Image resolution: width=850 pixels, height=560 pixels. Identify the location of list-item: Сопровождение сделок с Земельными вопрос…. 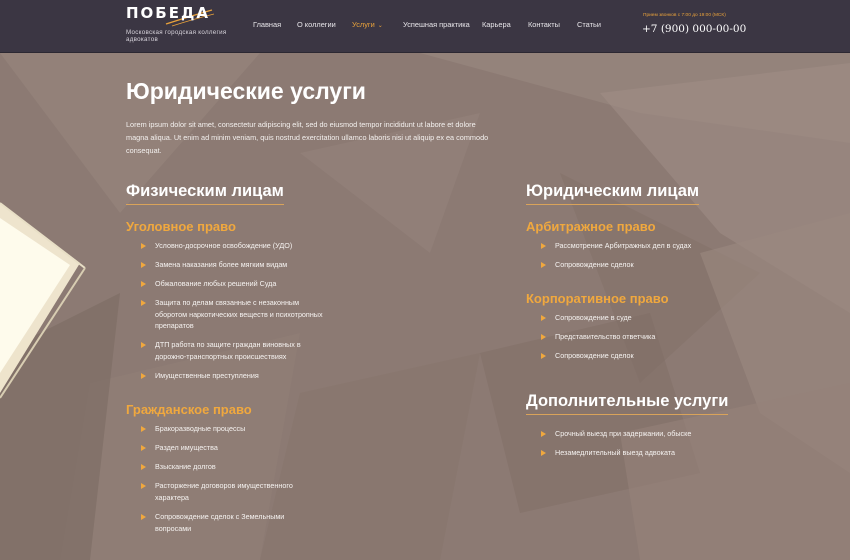
(221, 522).